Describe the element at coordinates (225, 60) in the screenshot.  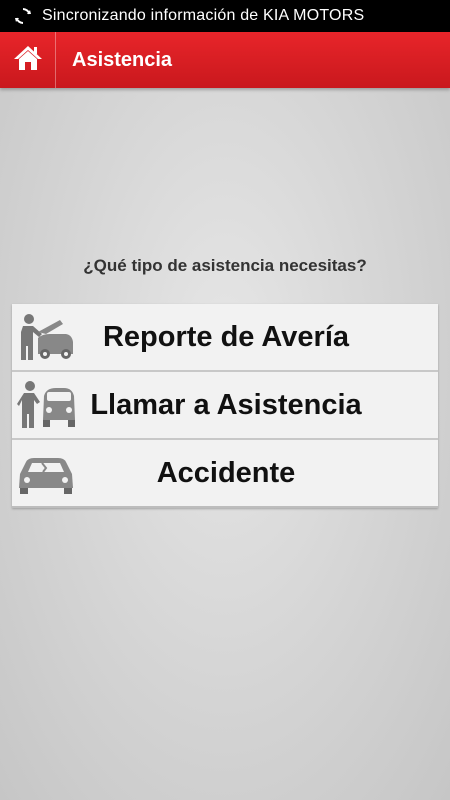
I see `app-bar: Asistencia` at that location.